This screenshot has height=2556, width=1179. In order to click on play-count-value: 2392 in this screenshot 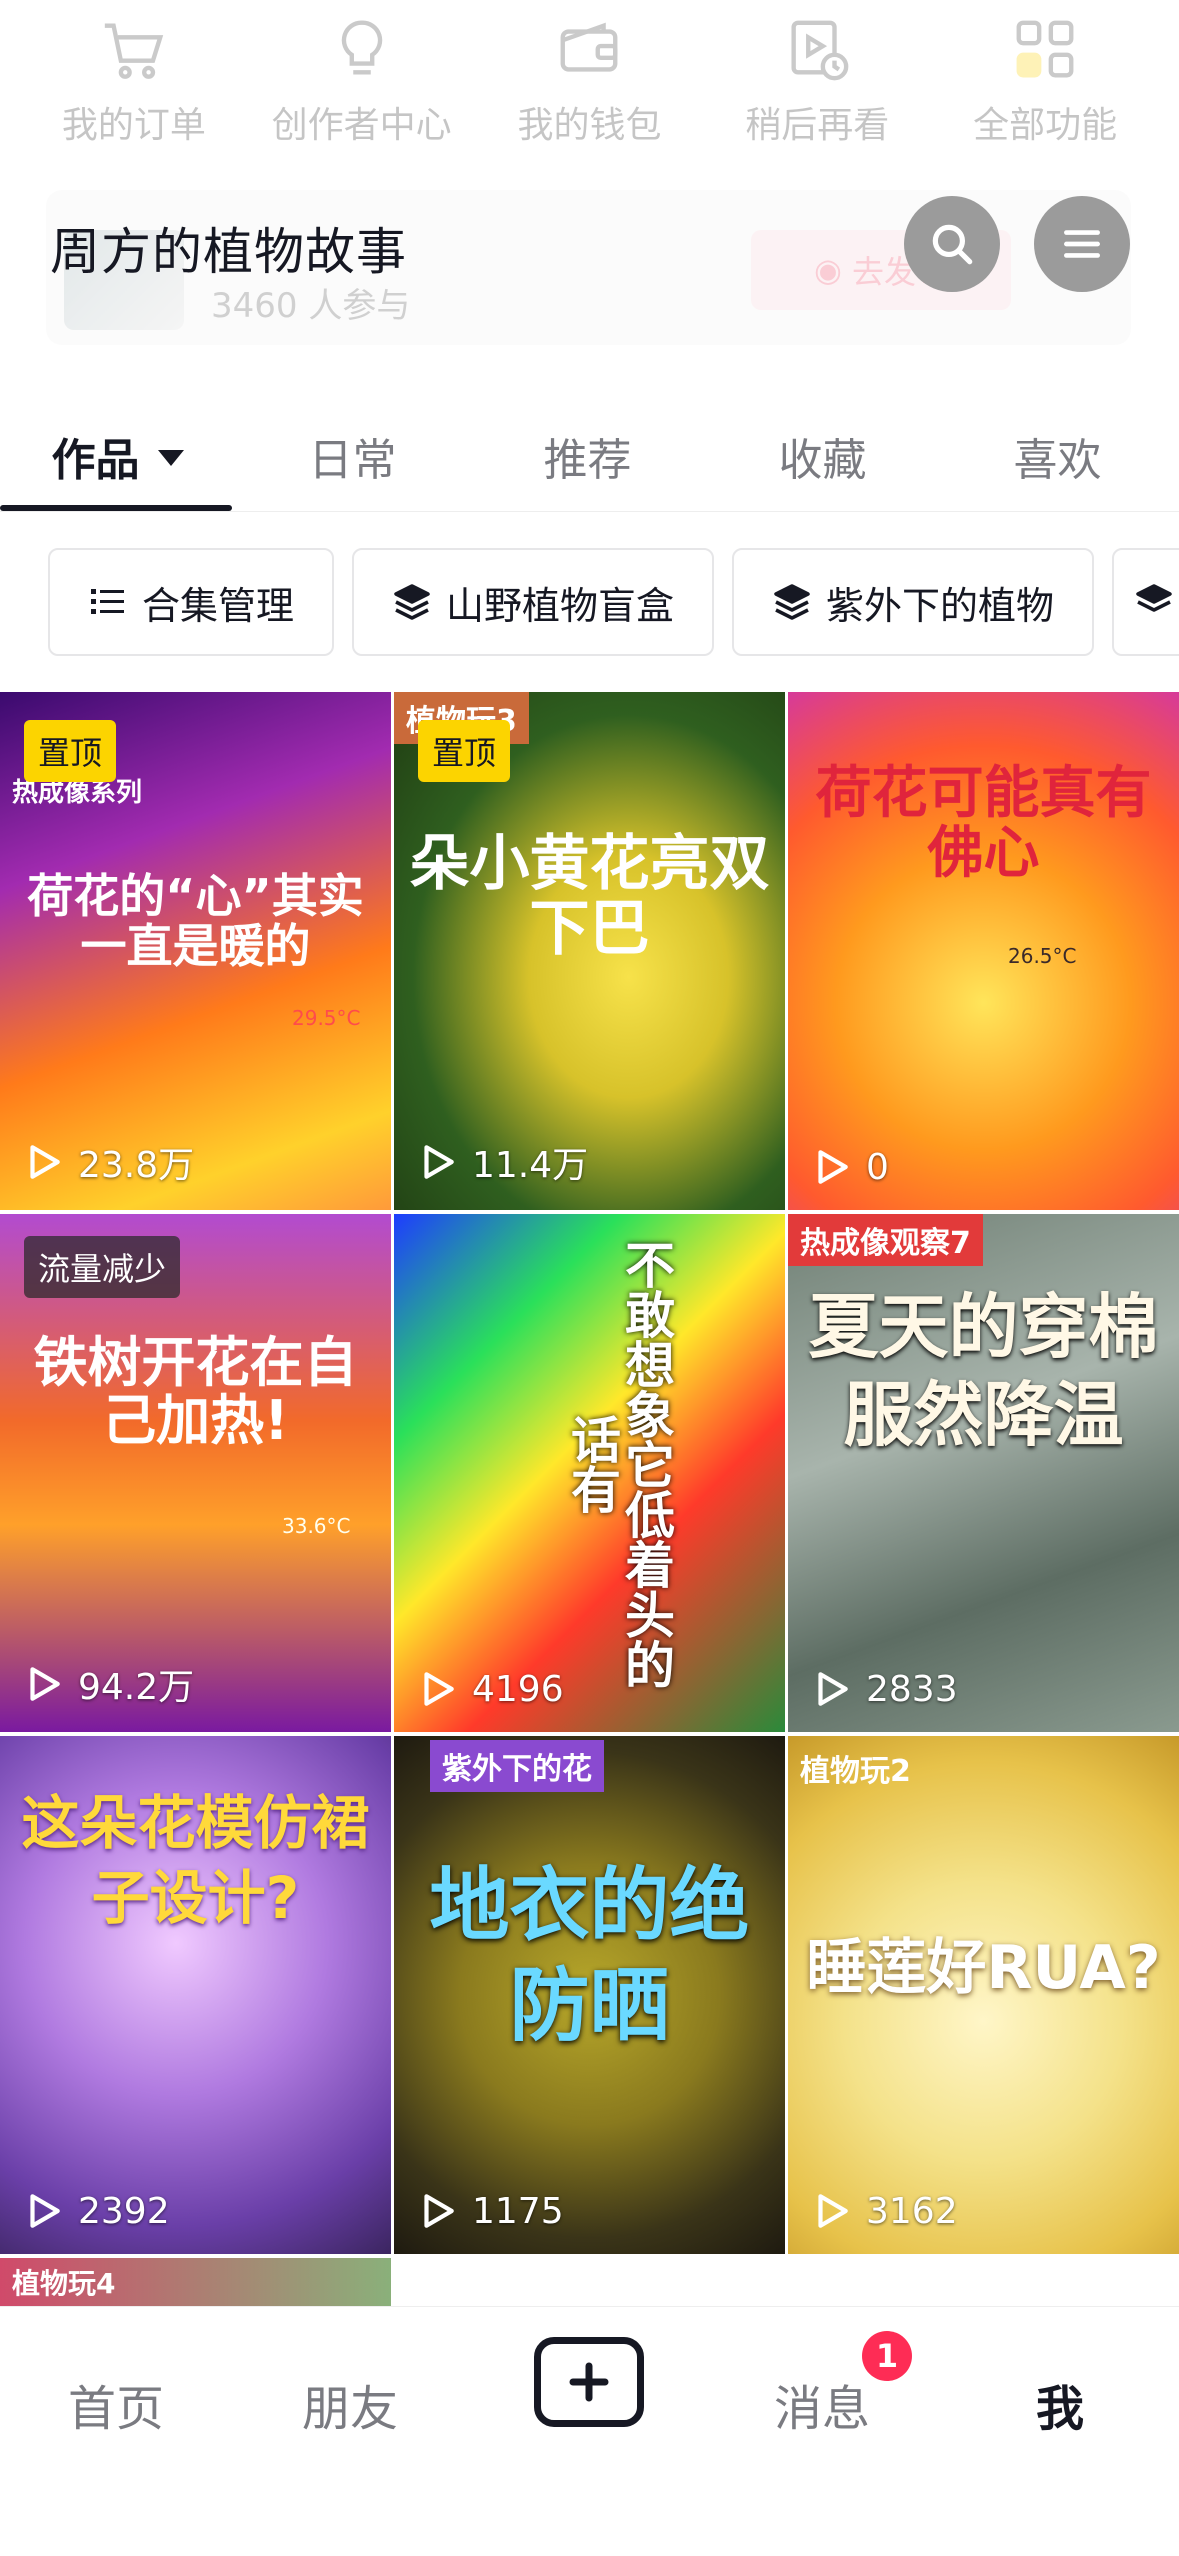, I will do `click(124, 2211)`.